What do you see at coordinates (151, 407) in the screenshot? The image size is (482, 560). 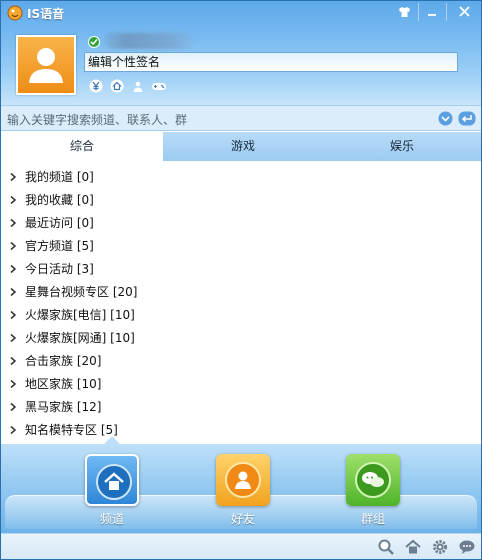 I see `list-item: 黑马家族 [12]` at bounding box center [151, 407].